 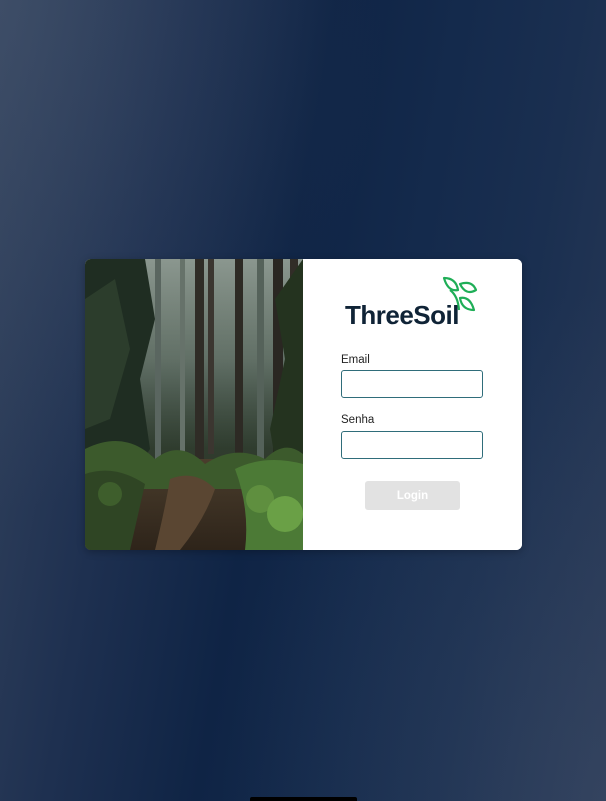 I want to click on forest-image, so click(x=194, y=404).